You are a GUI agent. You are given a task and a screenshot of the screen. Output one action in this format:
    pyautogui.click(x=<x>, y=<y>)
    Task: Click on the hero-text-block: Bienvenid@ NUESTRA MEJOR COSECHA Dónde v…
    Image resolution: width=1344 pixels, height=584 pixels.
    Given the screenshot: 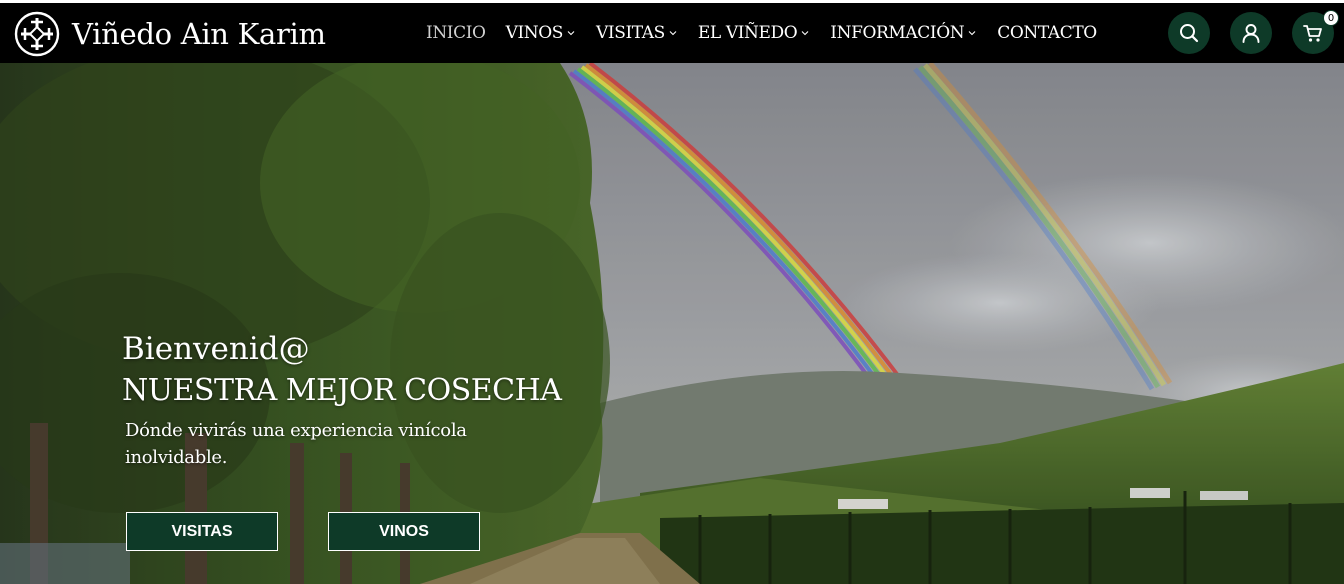 What is the action you would take?
    pyautogui.click(x=342, y=400)
    